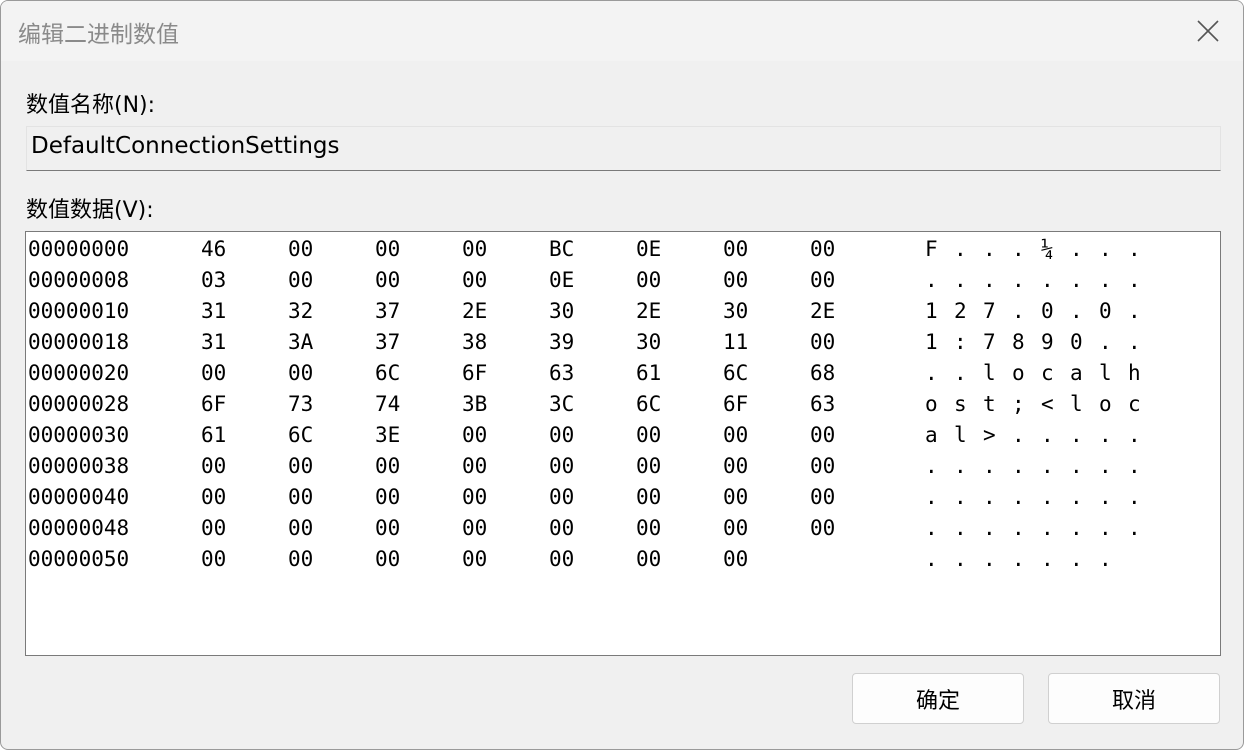 The image size is (1244, 750). I want to click on ascii-char: t, so click(989, 404).